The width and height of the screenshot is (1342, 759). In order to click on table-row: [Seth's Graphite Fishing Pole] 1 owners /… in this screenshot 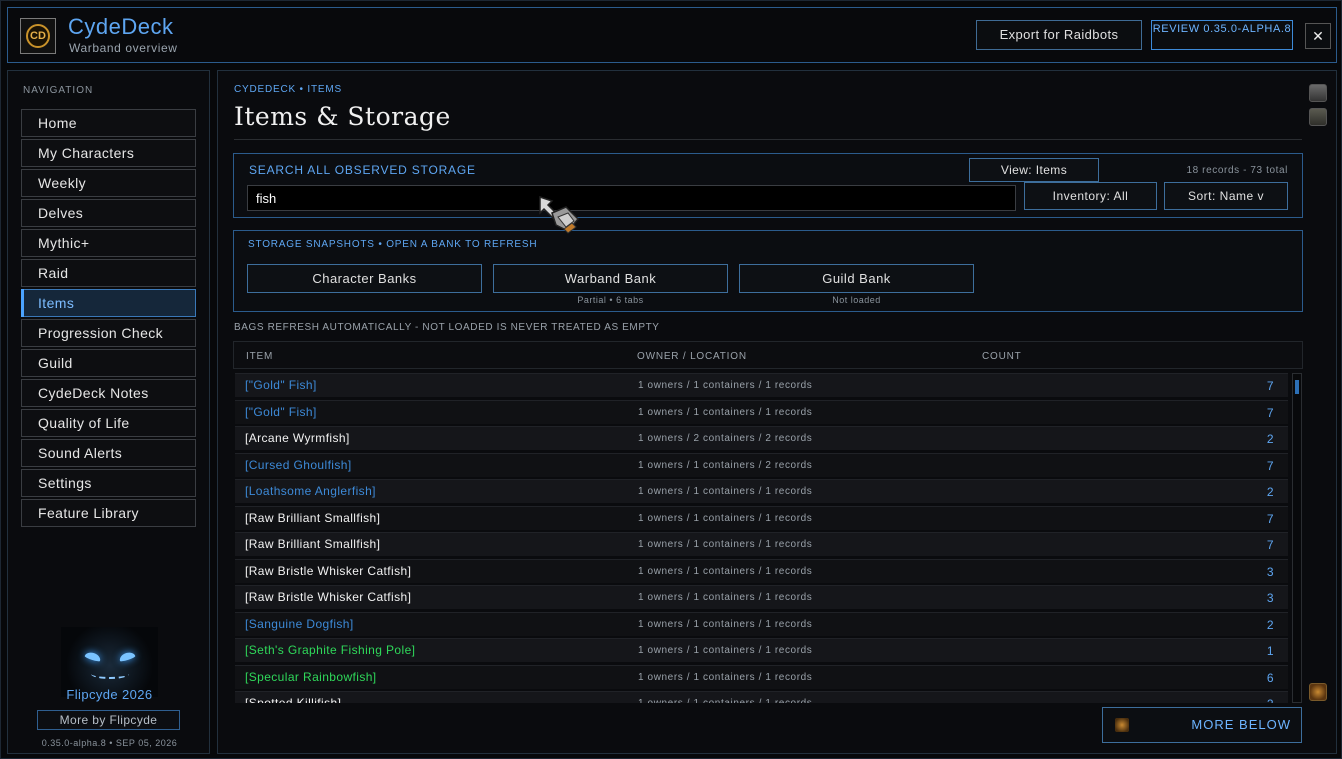, I will do `click(761, 650)`.